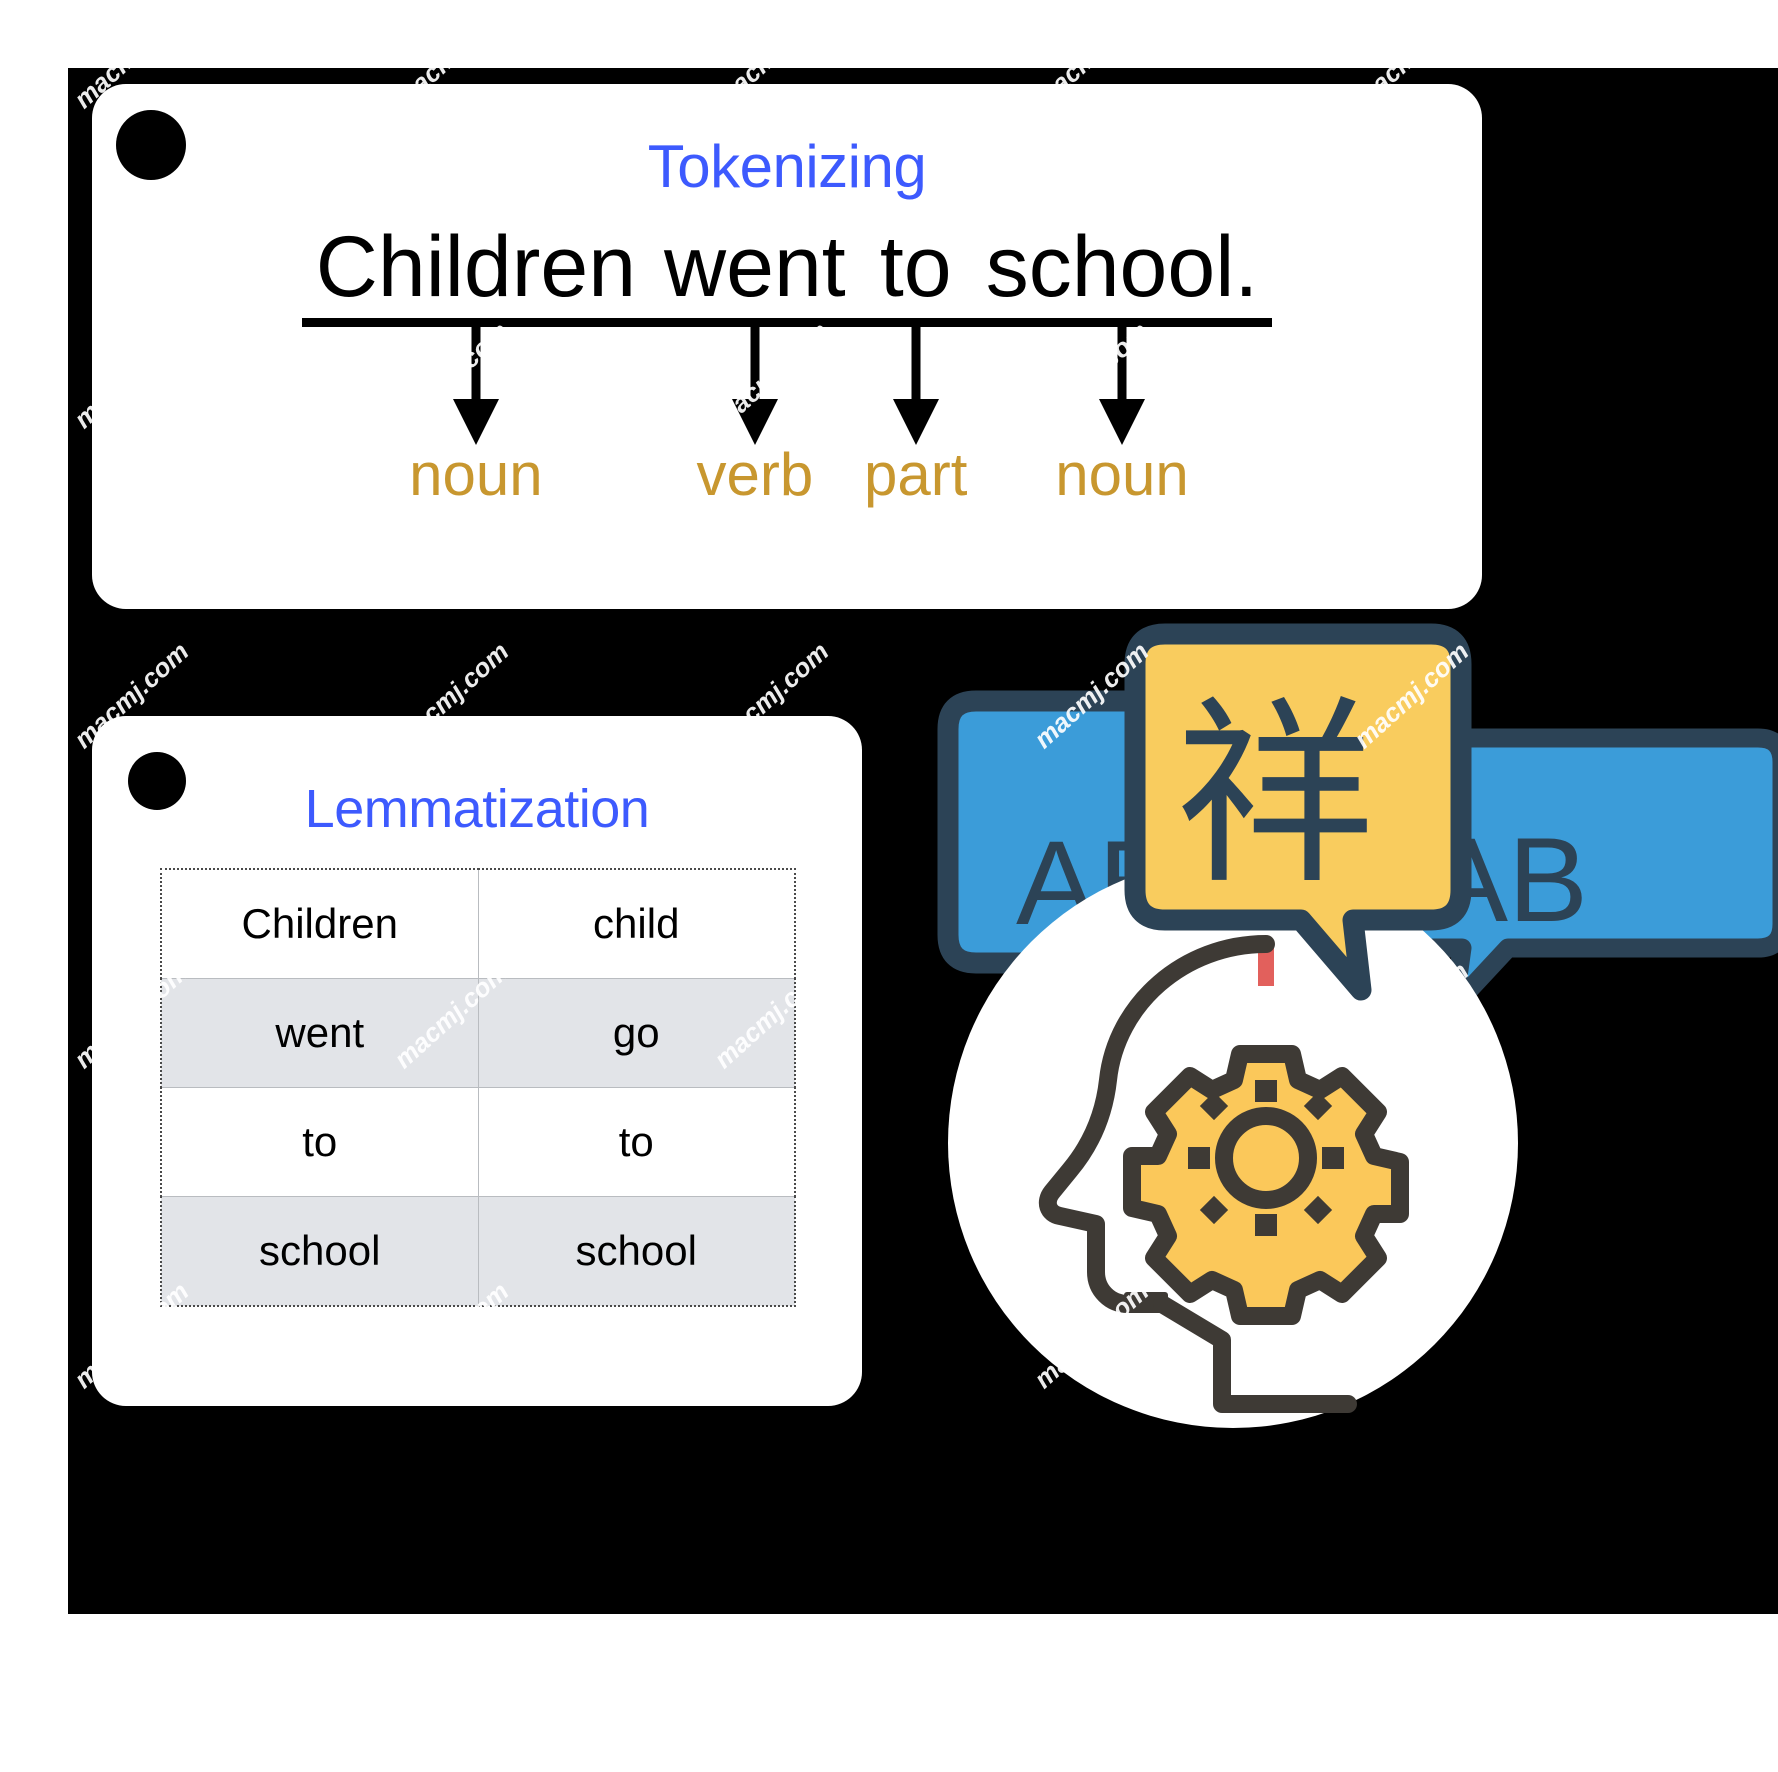 This screenshot has width=1778, height=1772. Describe the element at coordinates (755, 474) in the screenshot. I see `pos-tag: verb` at that location.